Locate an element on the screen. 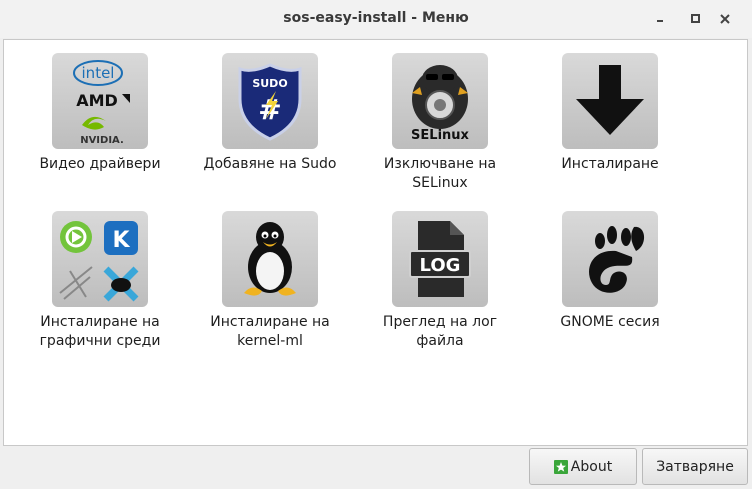 This screenshot has height=489, width=752. menu-item-install: Инсталиране is located at coordinates (610, 113).